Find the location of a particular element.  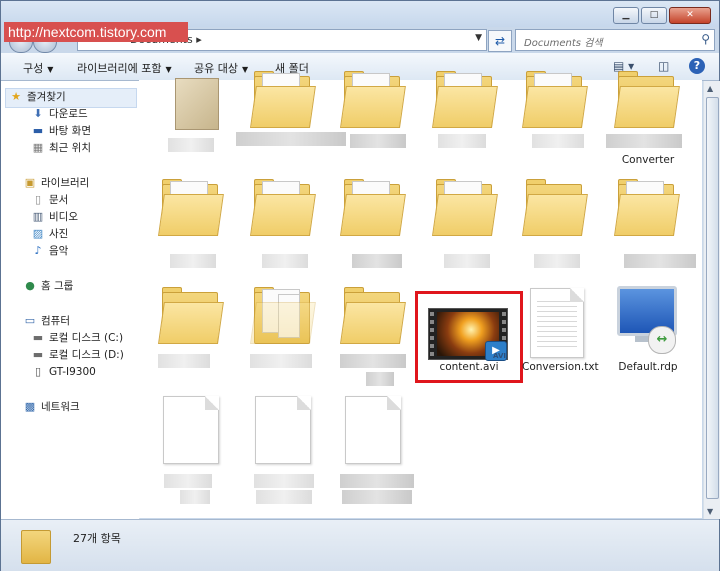

conversion-txt-label: Conversion.txt is located at coordinates (560, 367).